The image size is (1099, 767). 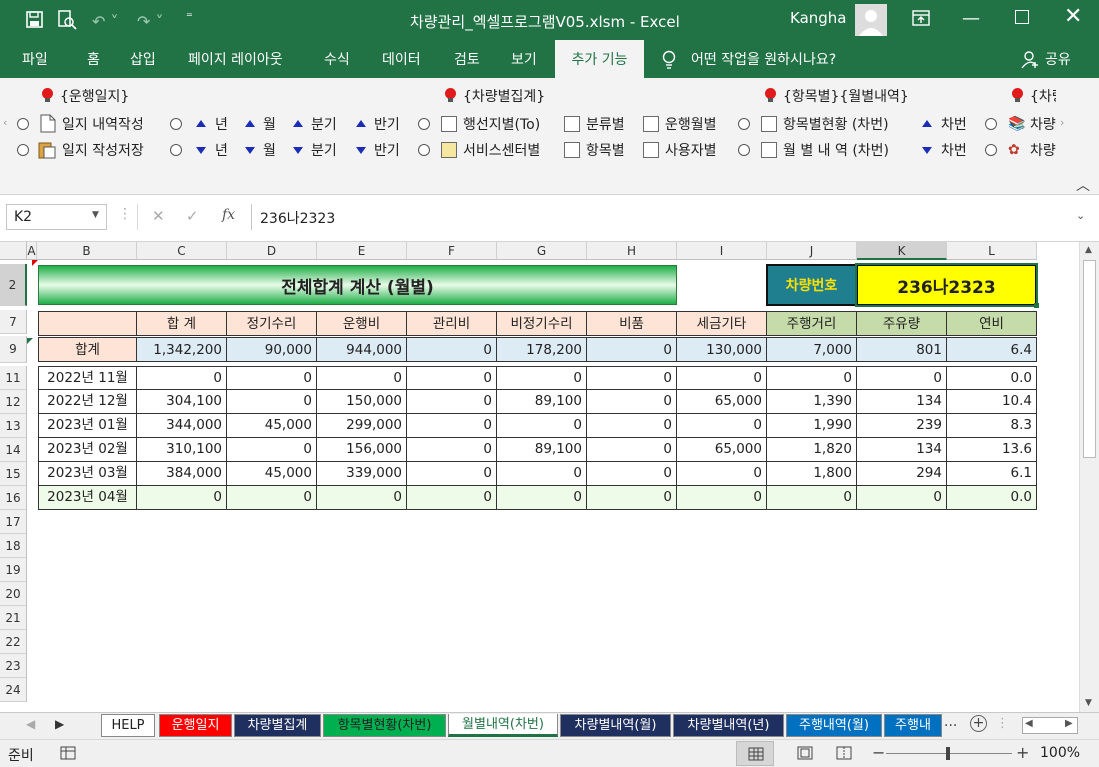 I want to click on column-header: C, so click(x=182, y=251).